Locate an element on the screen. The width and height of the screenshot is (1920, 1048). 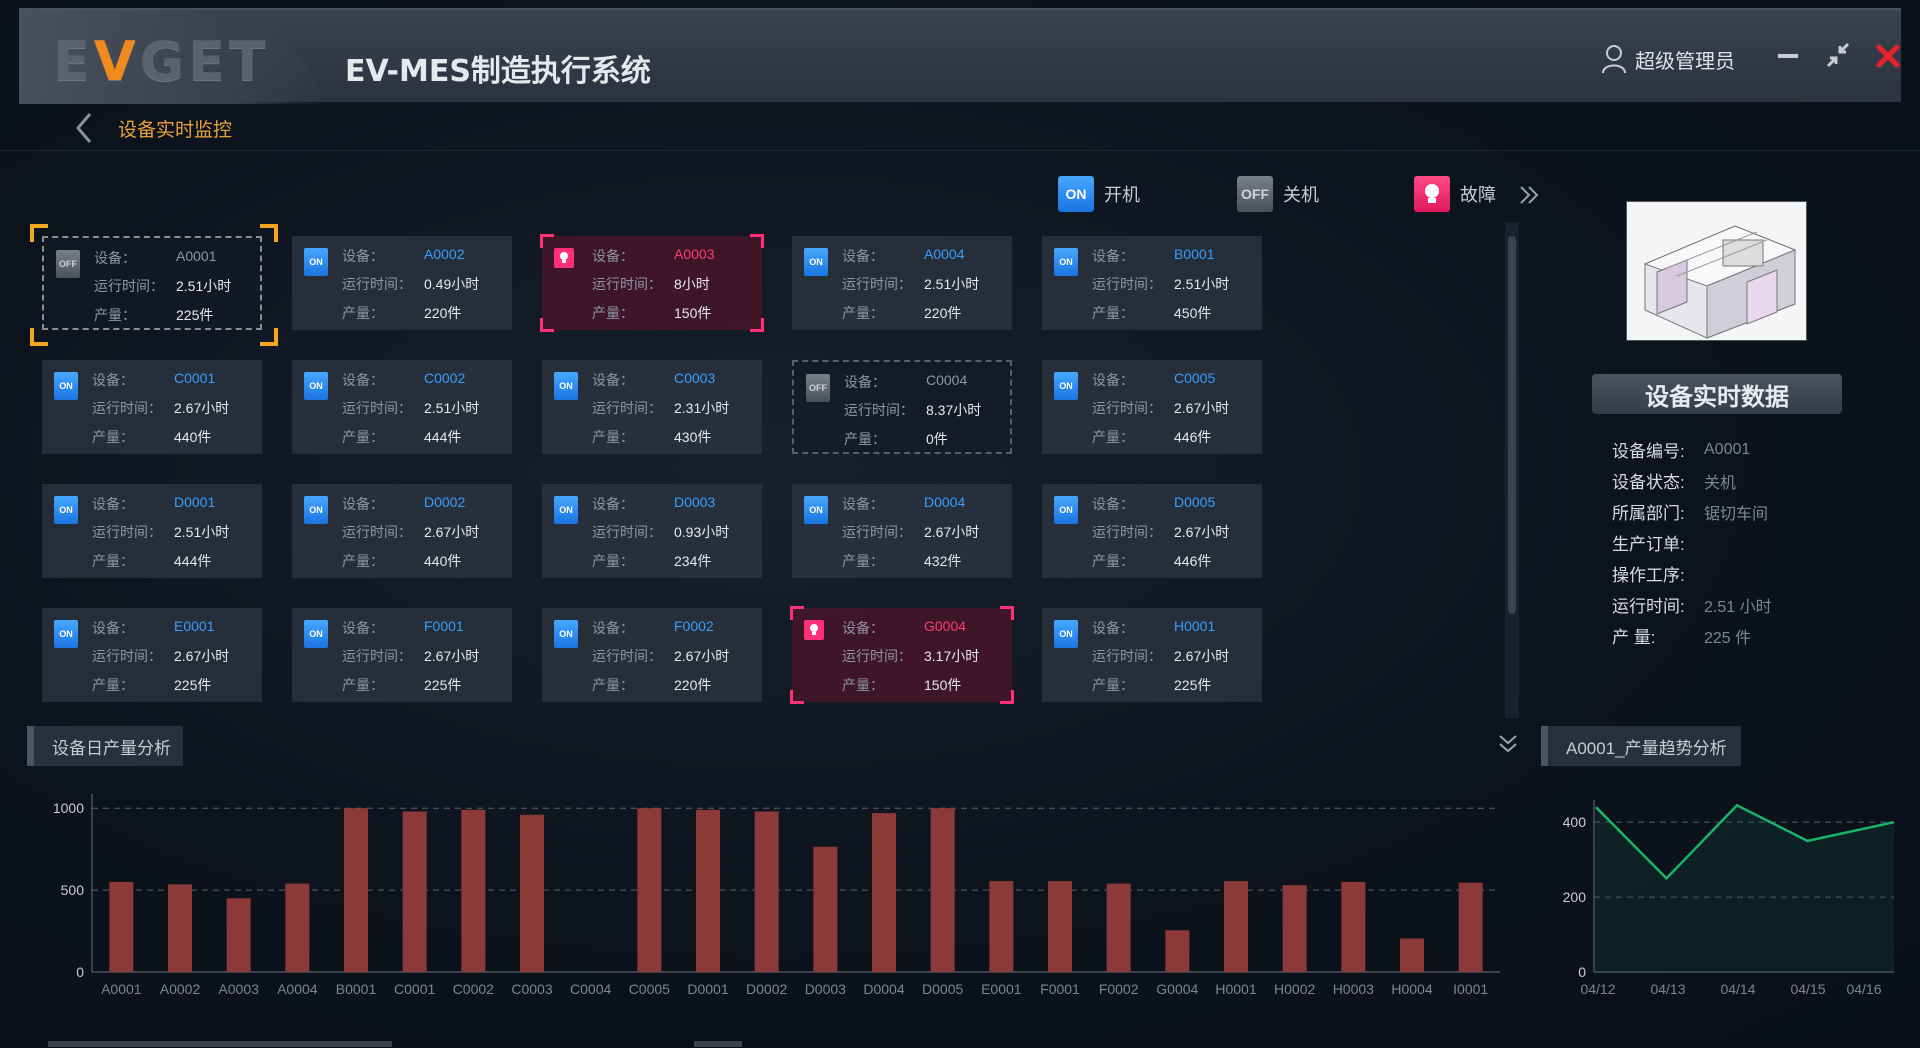
close-icon is located at coordinates (1888, 56).